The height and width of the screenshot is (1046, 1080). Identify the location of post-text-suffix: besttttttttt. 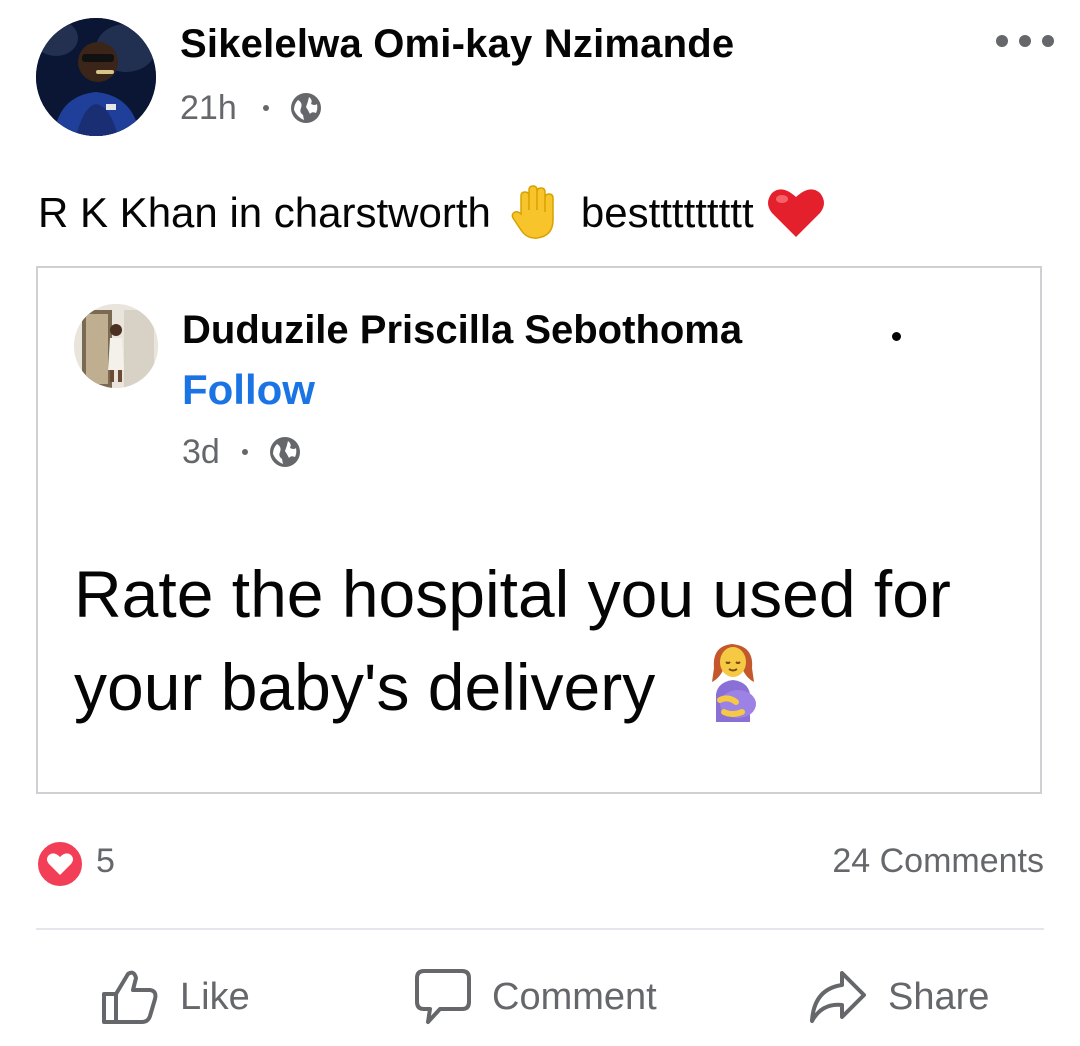
(667, 212).